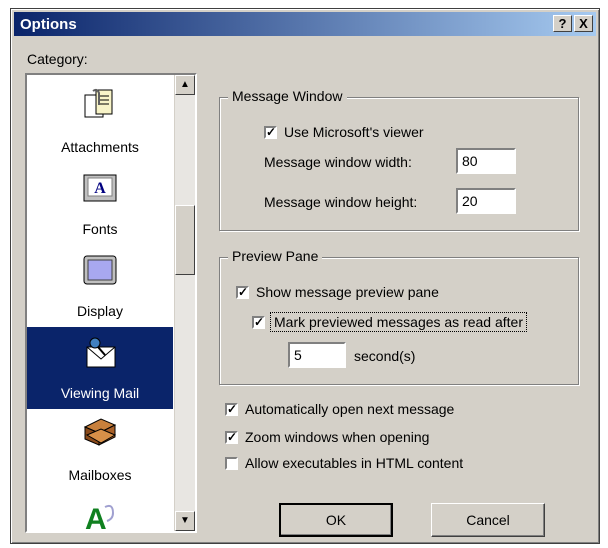 The width and height of the screenshot is (608, 548). I want to click on show-preview-row: ✓ Show message preview pane, so click(337, 292).